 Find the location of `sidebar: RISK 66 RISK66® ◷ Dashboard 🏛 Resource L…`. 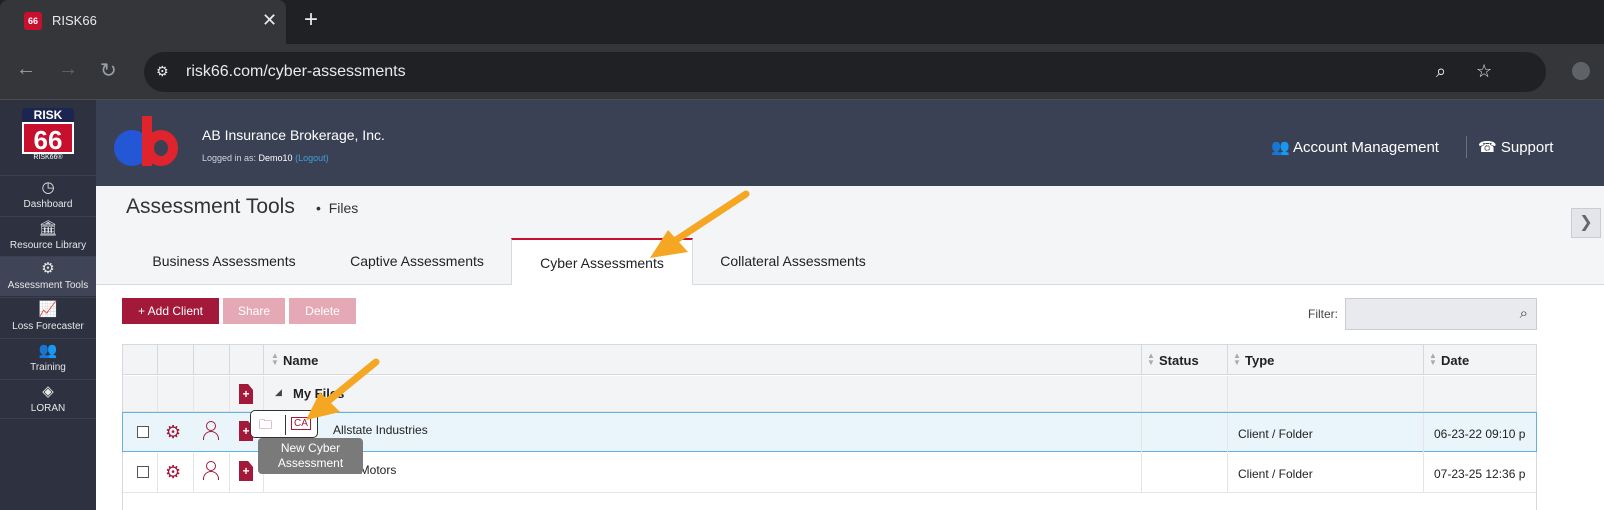

sidebar: RISK 66 RISK66® ◷ Dashboard 🏛 Resource L… is located at coordinates (48, 305).